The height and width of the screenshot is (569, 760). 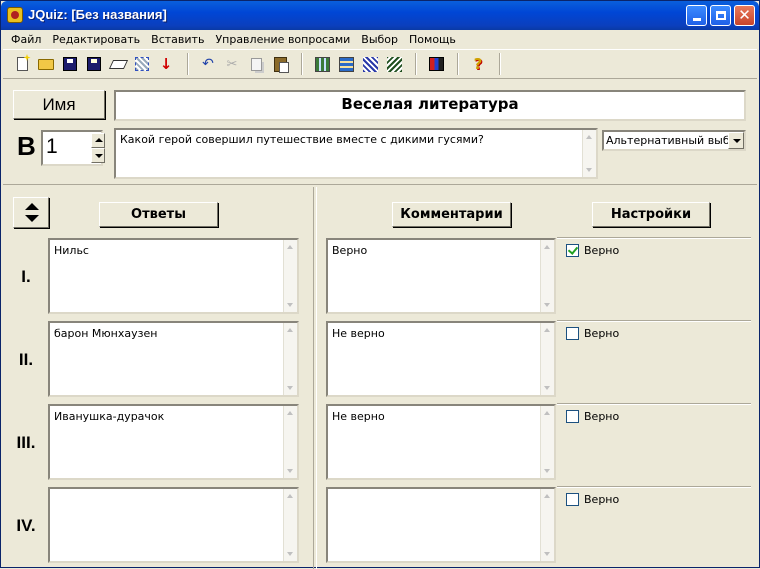 What do you see at coordinates (322, 64) in the screenshot?
I see `grid-button` at bounding box center [322, 64].